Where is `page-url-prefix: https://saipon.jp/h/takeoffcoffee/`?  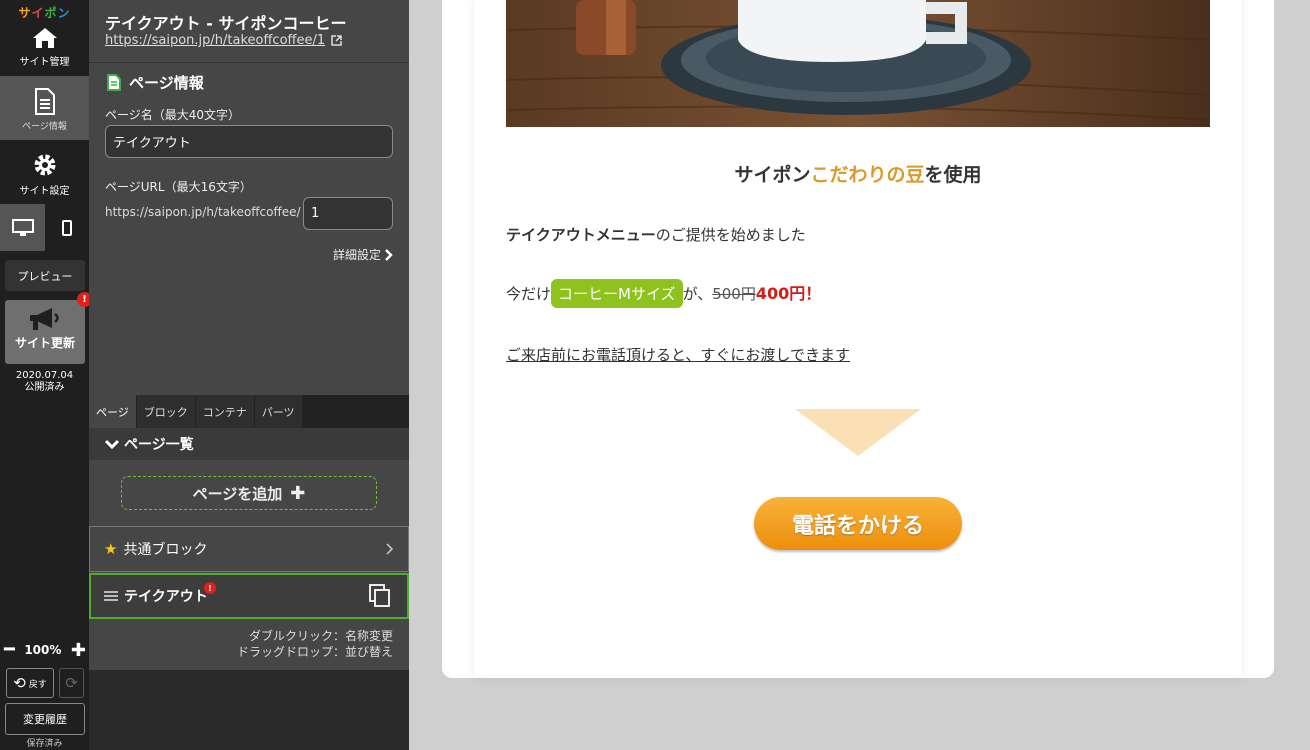 page-url-prefix: https://saipon.jp/h/takeoffcoffee/ is located at coordinates (203, 212).